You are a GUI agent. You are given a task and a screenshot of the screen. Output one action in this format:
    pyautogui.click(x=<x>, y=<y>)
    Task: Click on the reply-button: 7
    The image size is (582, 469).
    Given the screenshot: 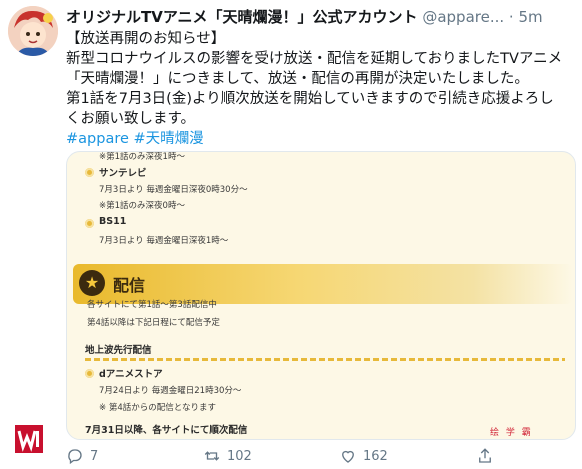 What is the action you would take?
    pyautogui.click(x=82, y=456)
    